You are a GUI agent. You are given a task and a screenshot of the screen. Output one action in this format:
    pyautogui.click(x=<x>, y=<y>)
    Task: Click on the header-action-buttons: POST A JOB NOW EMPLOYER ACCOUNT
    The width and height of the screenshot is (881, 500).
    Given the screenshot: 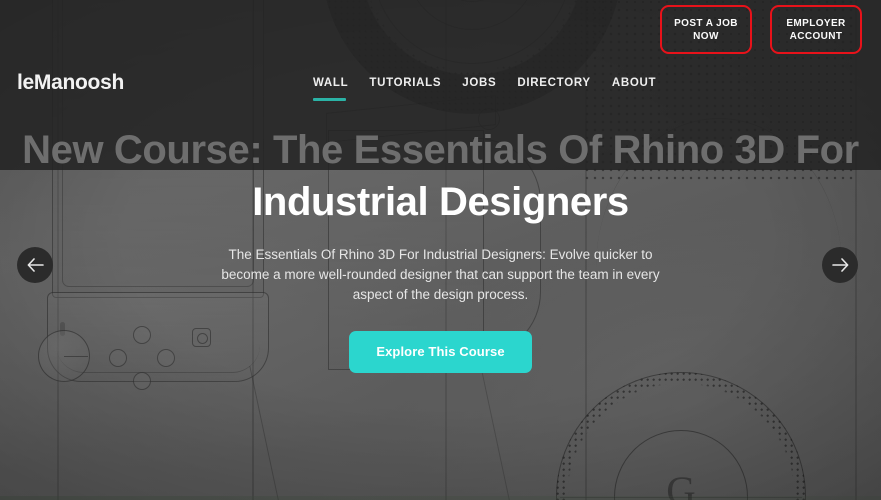 What is the action you would take?
    pyautogui.click(x=761, y=29)
    